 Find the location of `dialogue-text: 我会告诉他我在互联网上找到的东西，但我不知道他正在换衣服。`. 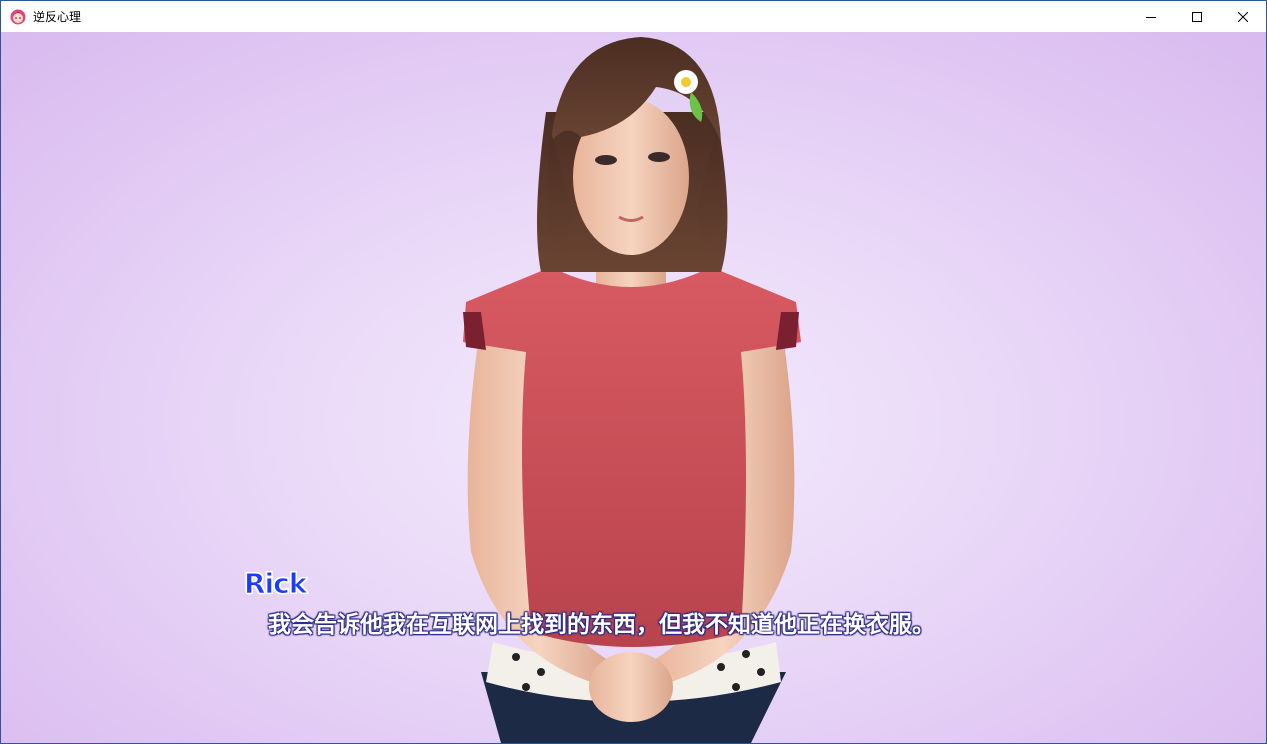

dialogue-text: 我会告诉他我在互联网上找到的东西，但我不知道他正在换衣服。 is located at coordinates (601, 625).